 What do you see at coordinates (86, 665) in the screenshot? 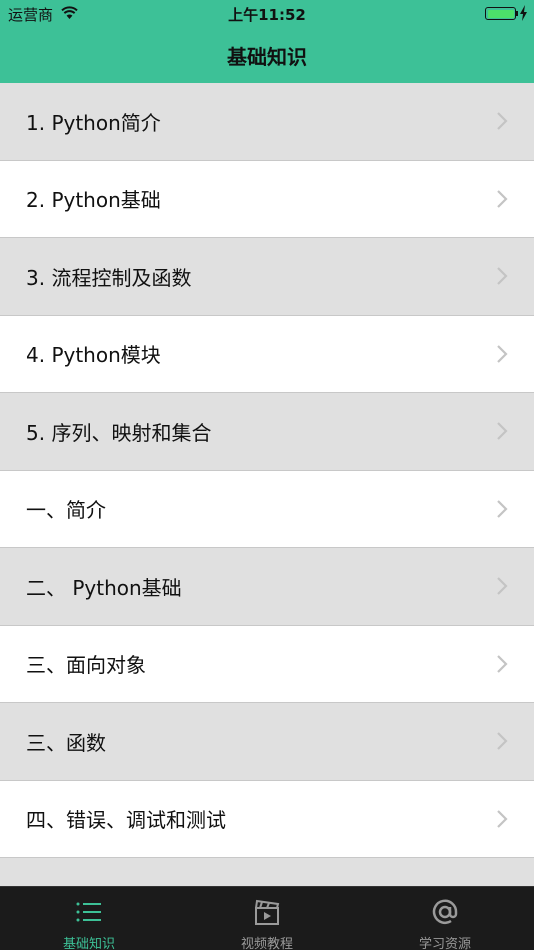
I see `list-item-label: 三、面向对象` at bounding box center [86, 665].